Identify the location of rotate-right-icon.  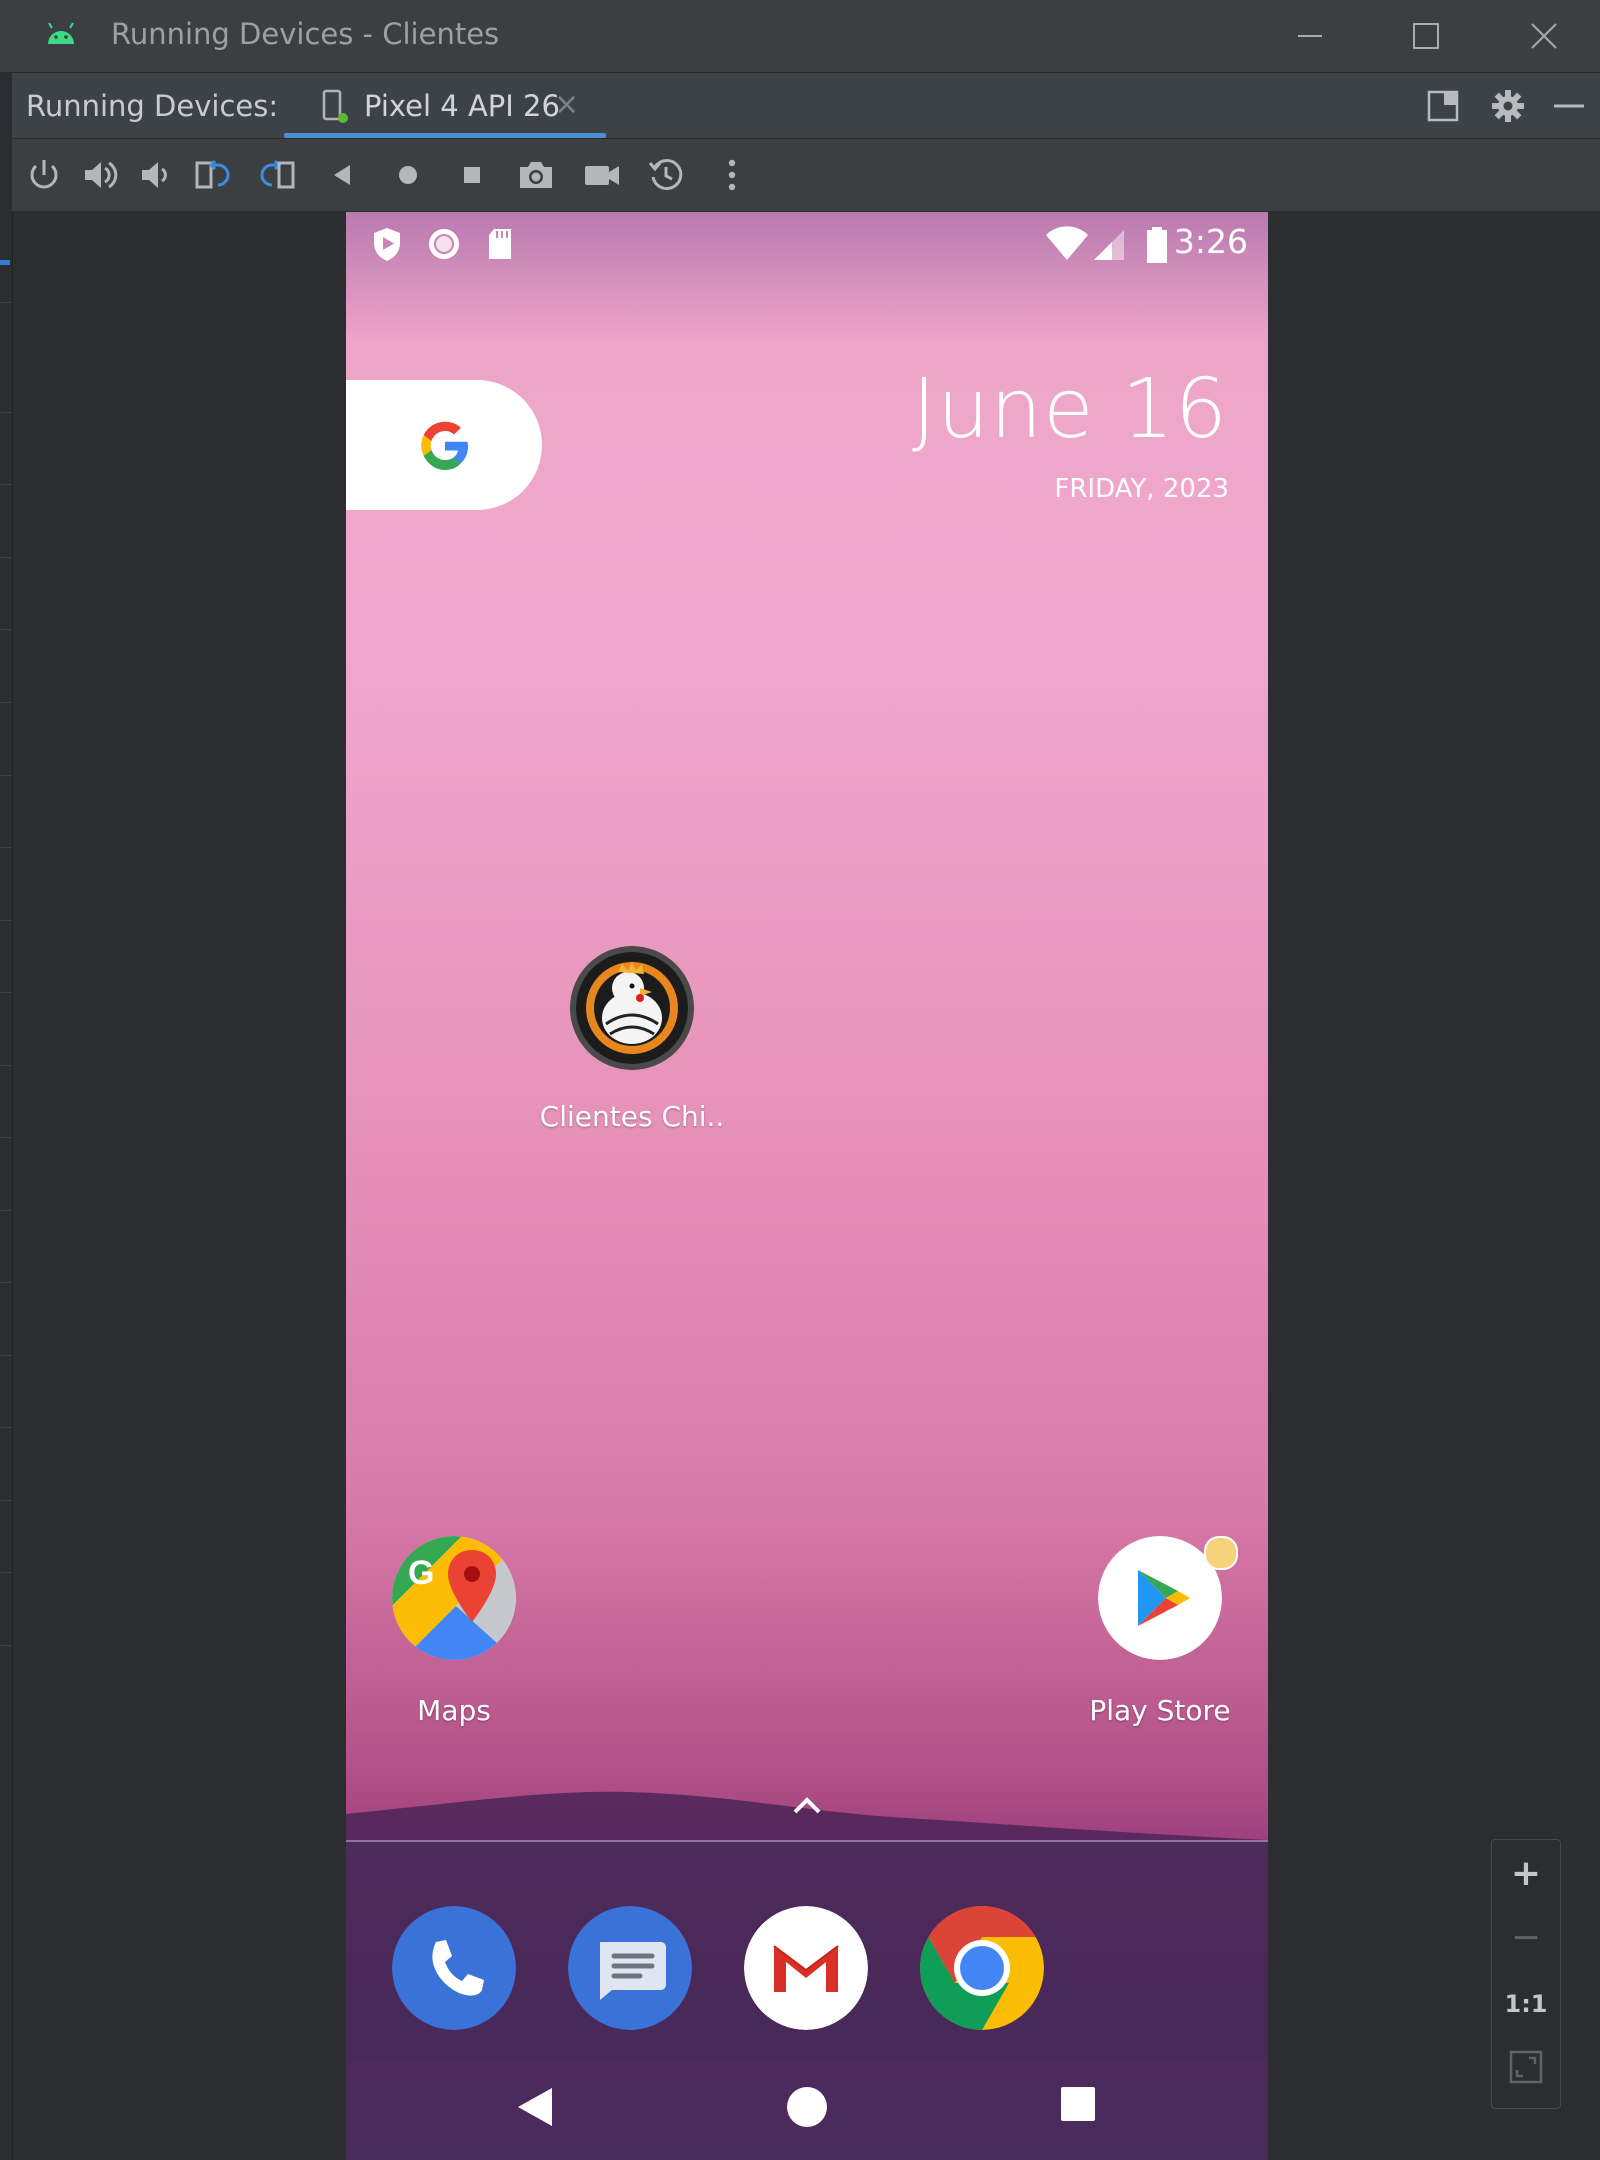
(278, 175).